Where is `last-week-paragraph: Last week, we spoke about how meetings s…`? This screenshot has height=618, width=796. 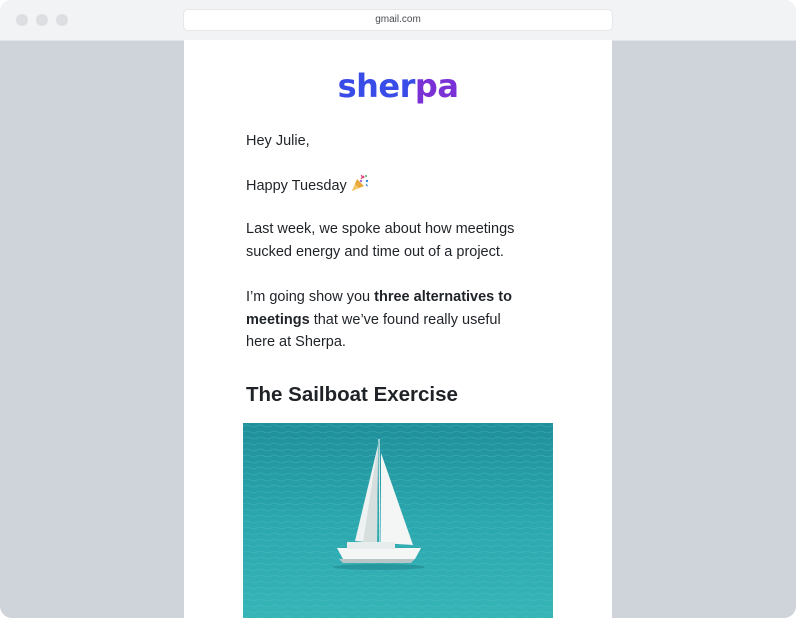 last-week-paragraph: Last week, we spoke about how meetings s… is located at coordinates (380, 240).